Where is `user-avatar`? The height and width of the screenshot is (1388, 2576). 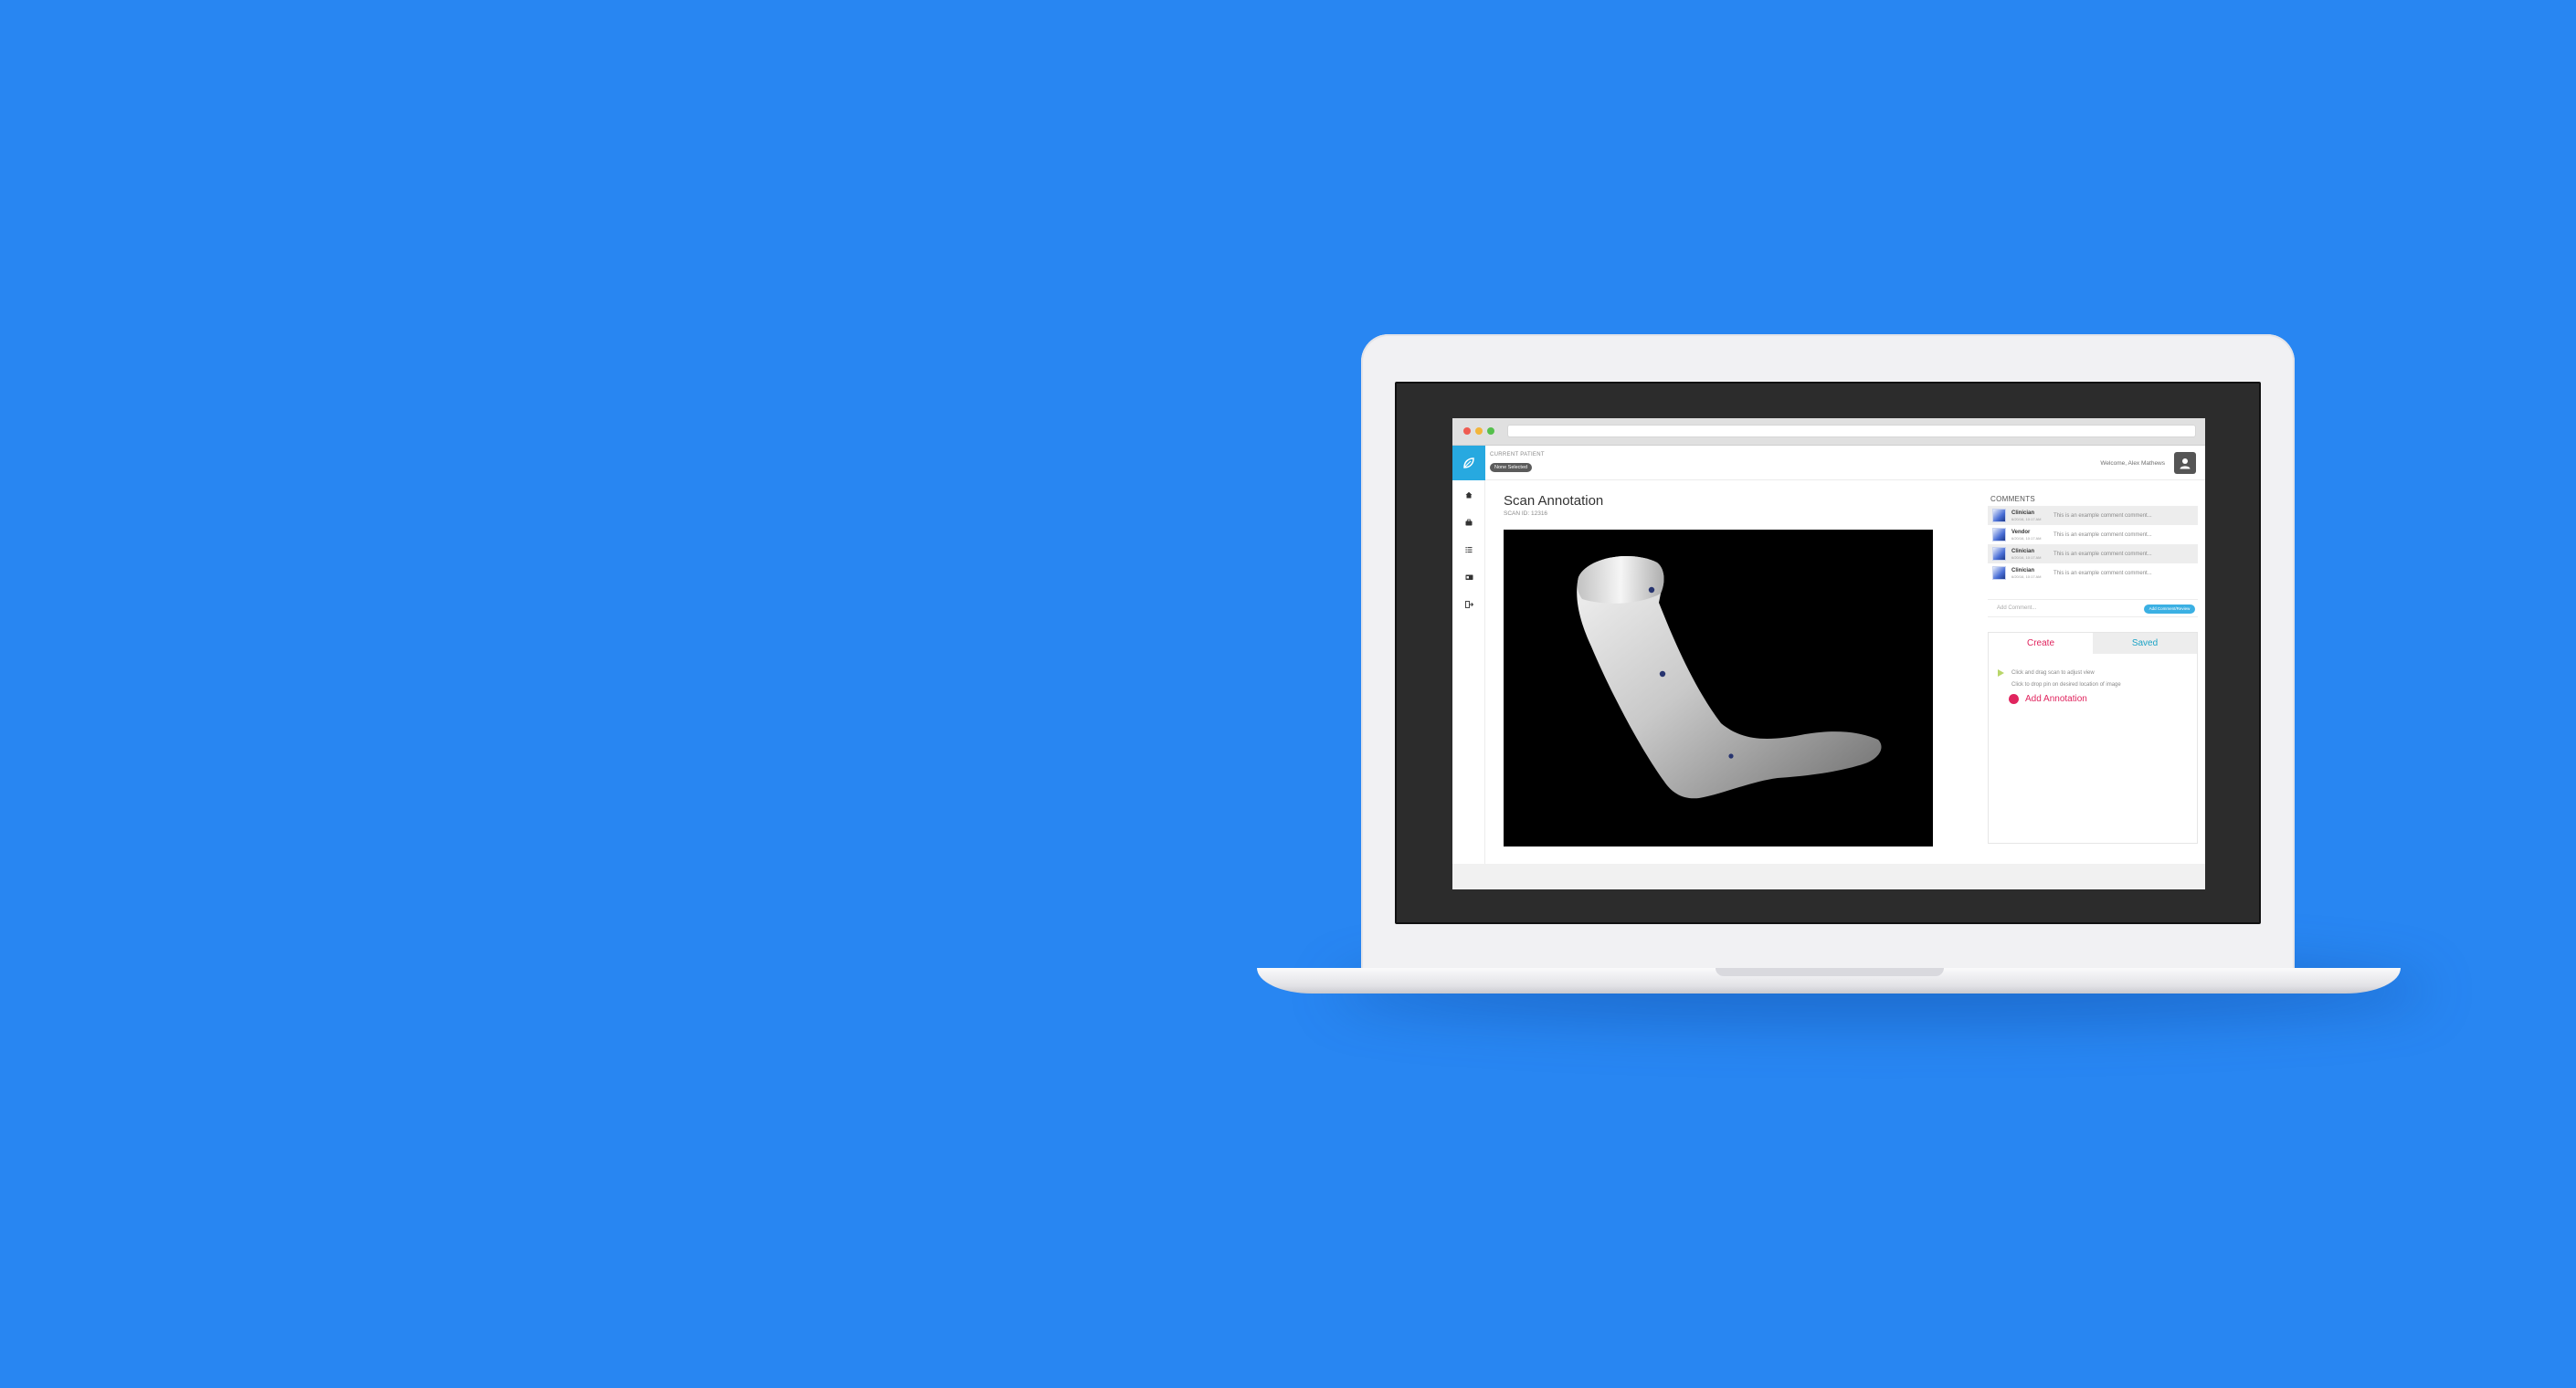 user-avatar is located at coordinates (2185, 463).